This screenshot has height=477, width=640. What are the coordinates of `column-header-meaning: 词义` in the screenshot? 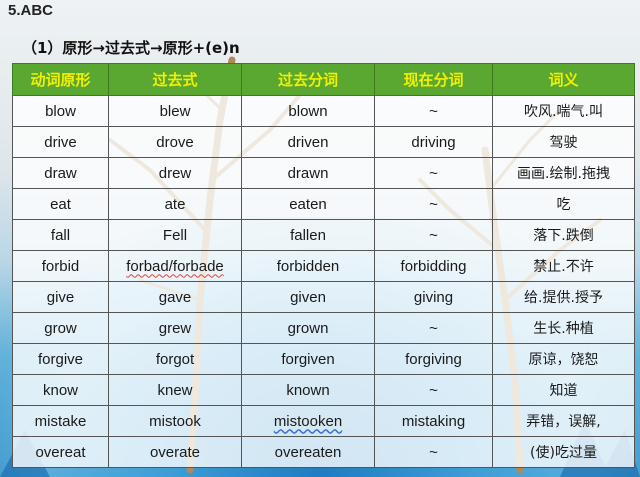 It's located at (563, 79).